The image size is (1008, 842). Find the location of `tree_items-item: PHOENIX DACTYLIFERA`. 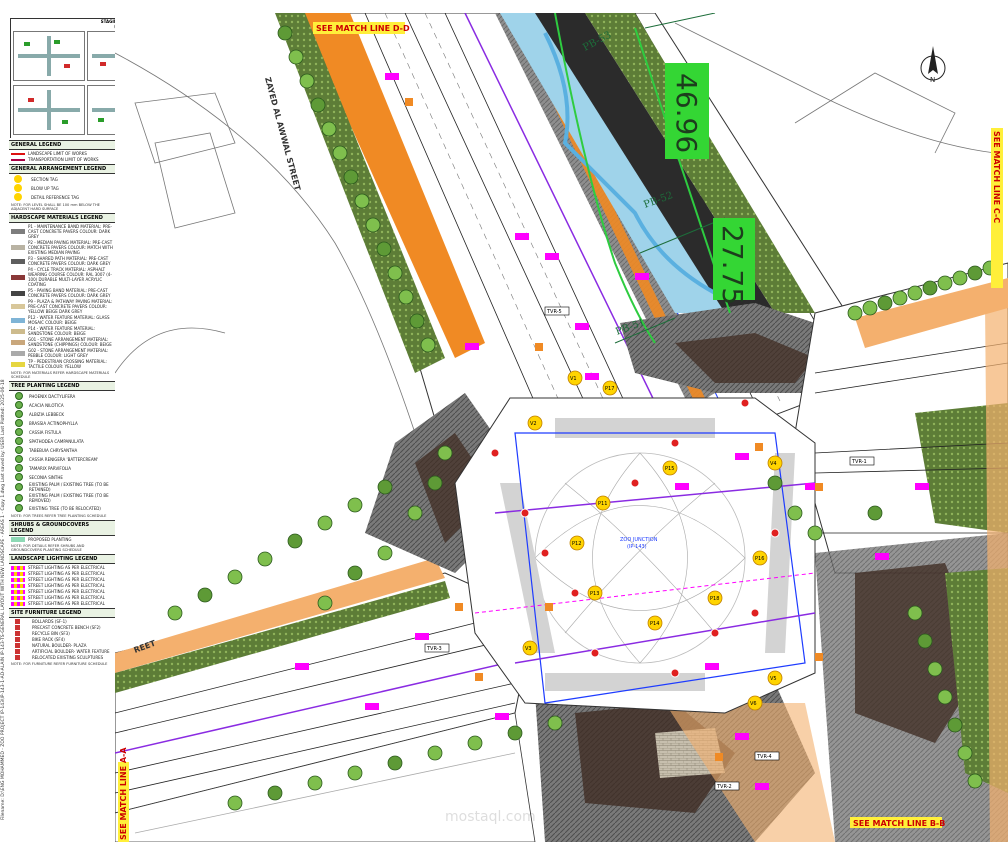

tree_items-item: PHOENIX DACTYLIFERA is located at coordinates (63, 396).